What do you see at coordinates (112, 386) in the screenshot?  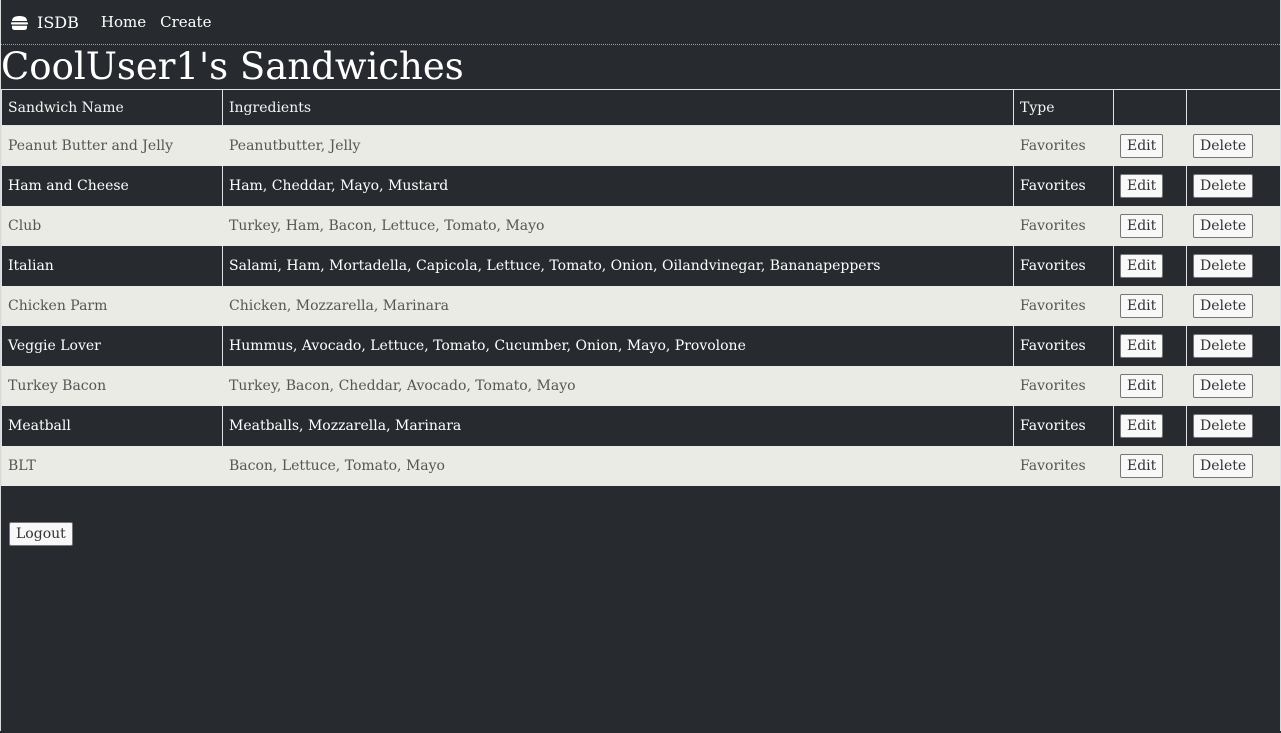 I see `sandwich-name-cell: Turkey Bacon` at bounding box center [112, 386].